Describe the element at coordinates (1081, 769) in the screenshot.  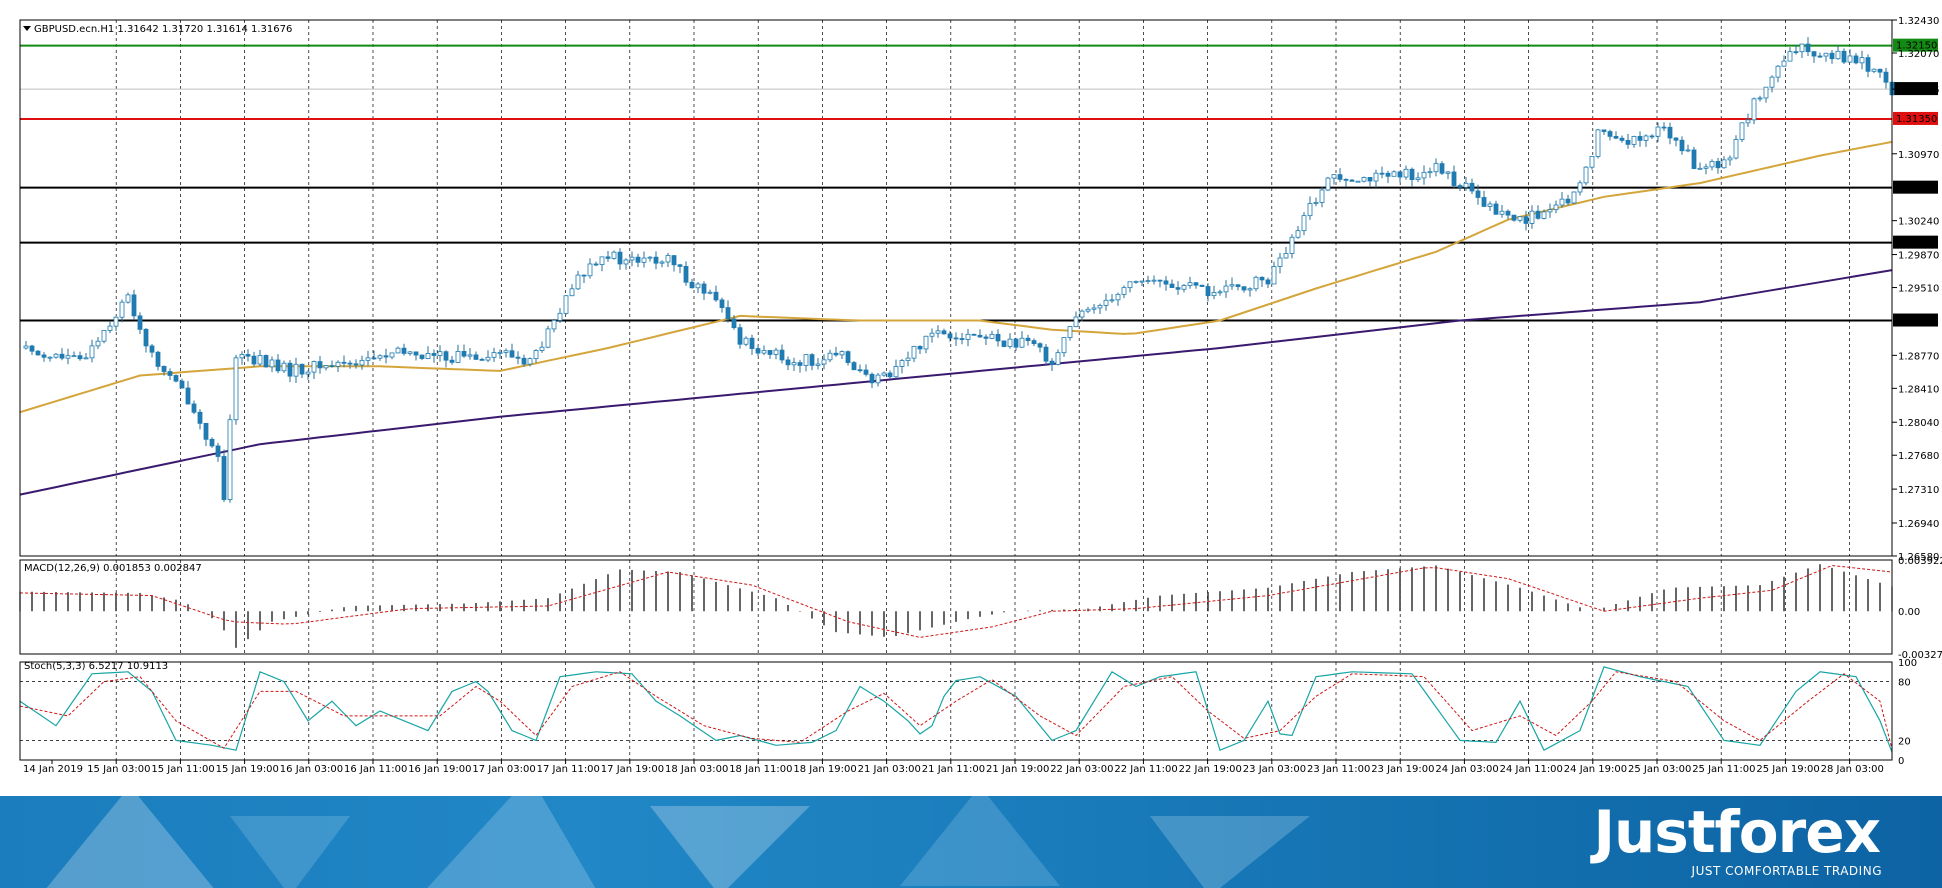
I see `time-label: 22 Jan 03:00` at that location.